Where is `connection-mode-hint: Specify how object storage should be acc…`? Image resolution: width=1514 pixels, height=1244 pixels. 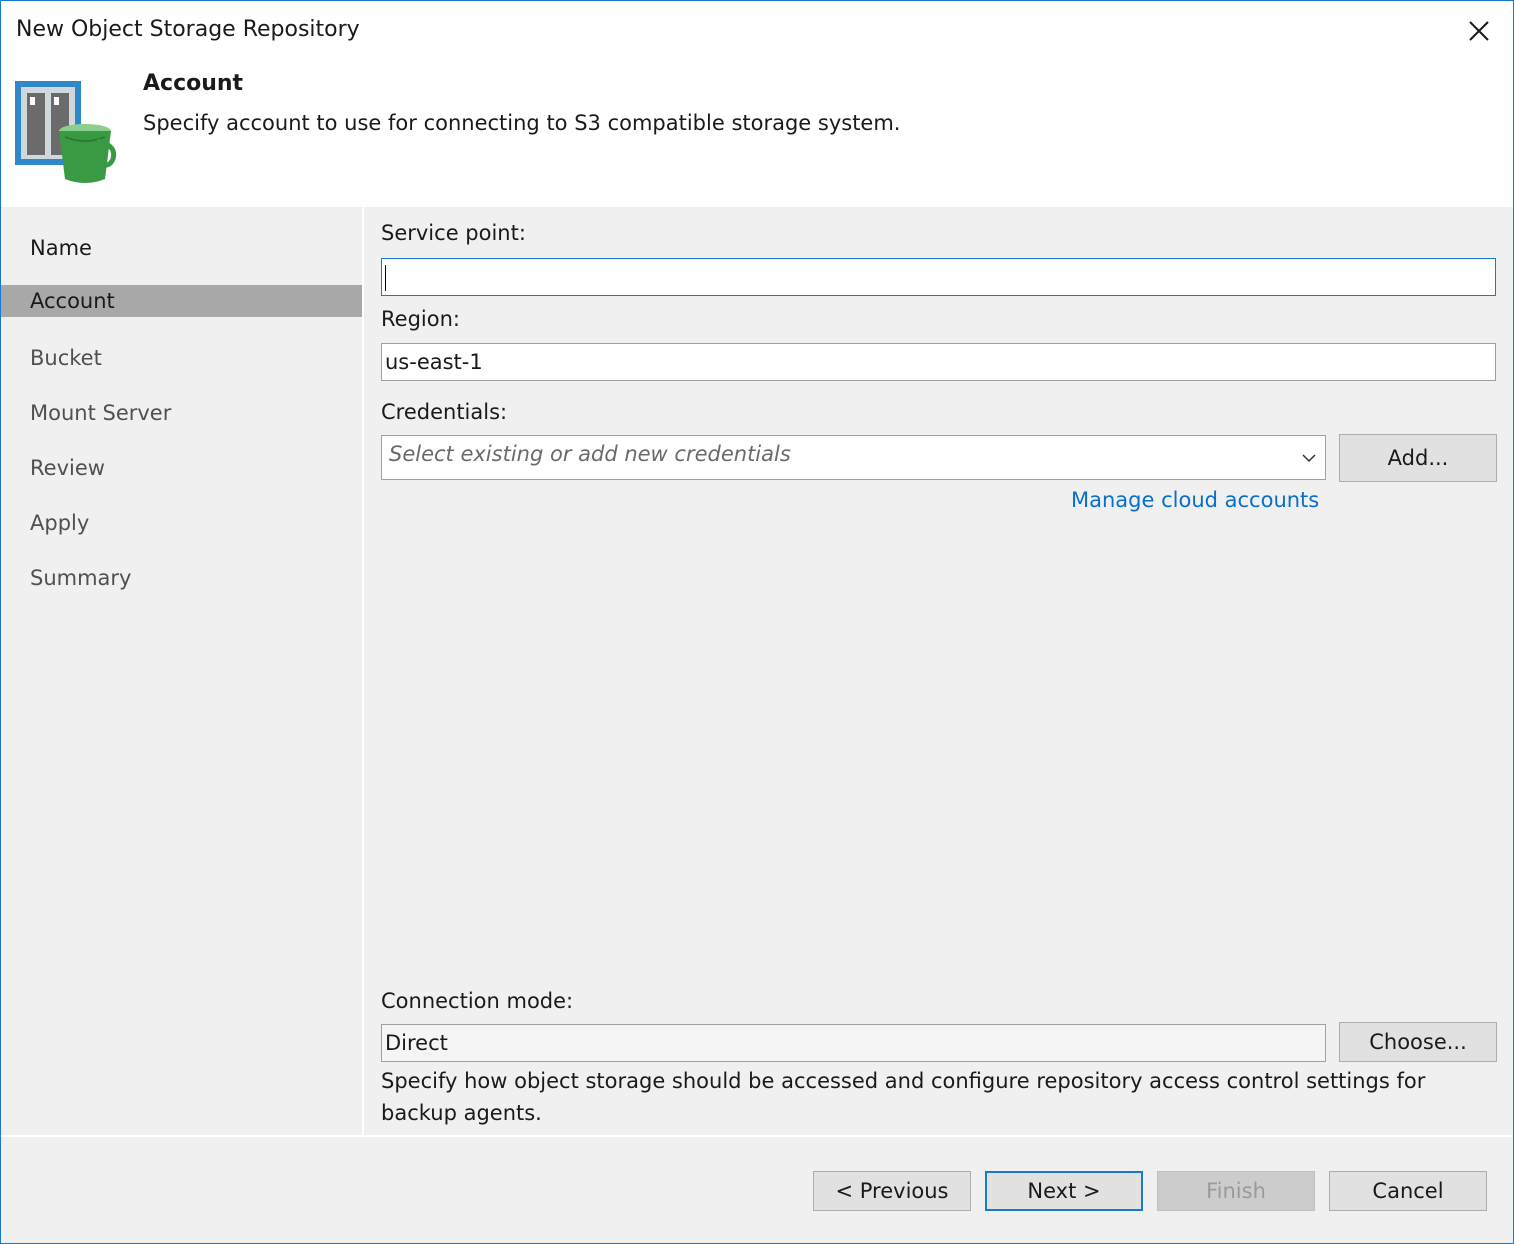
connection-mode-hint: Specify how object storage should be acc… is located at coordinates (903, 1097).